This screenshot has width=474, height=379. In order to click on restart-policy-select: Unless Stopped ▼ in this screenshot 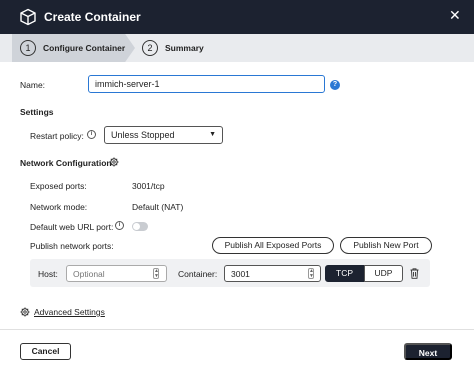, I will do `click(163, 135)`.